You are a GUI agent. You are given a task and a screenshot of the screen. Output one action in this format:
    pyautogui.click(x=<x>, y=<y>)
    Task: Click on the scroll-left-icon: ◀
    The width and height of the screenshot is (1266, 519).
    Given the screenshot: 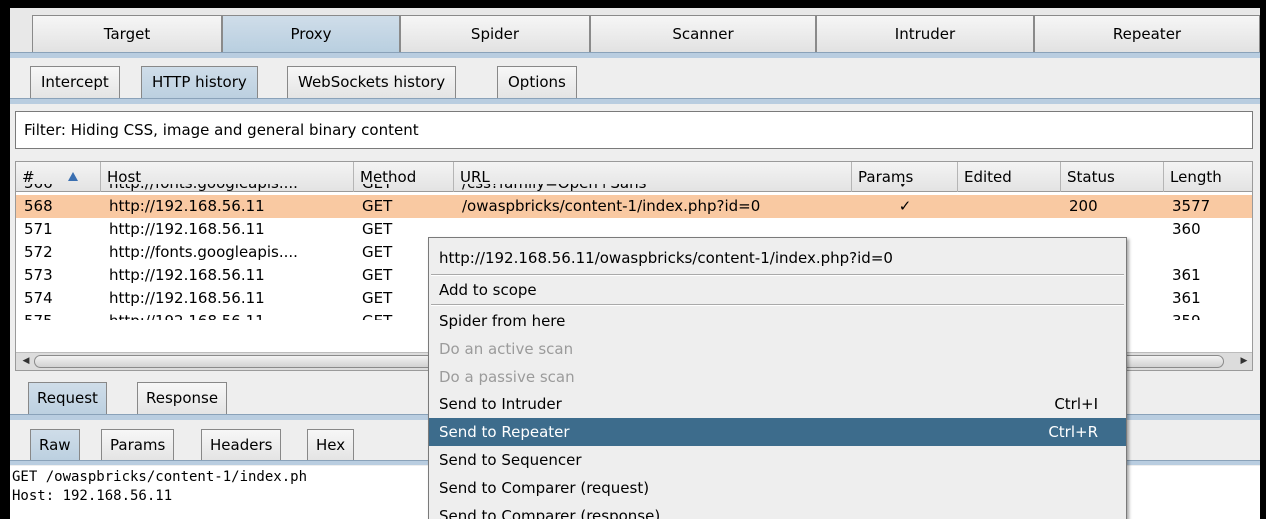 What is the action you would take?
    pyautogui.click(x=26, y=361)
    